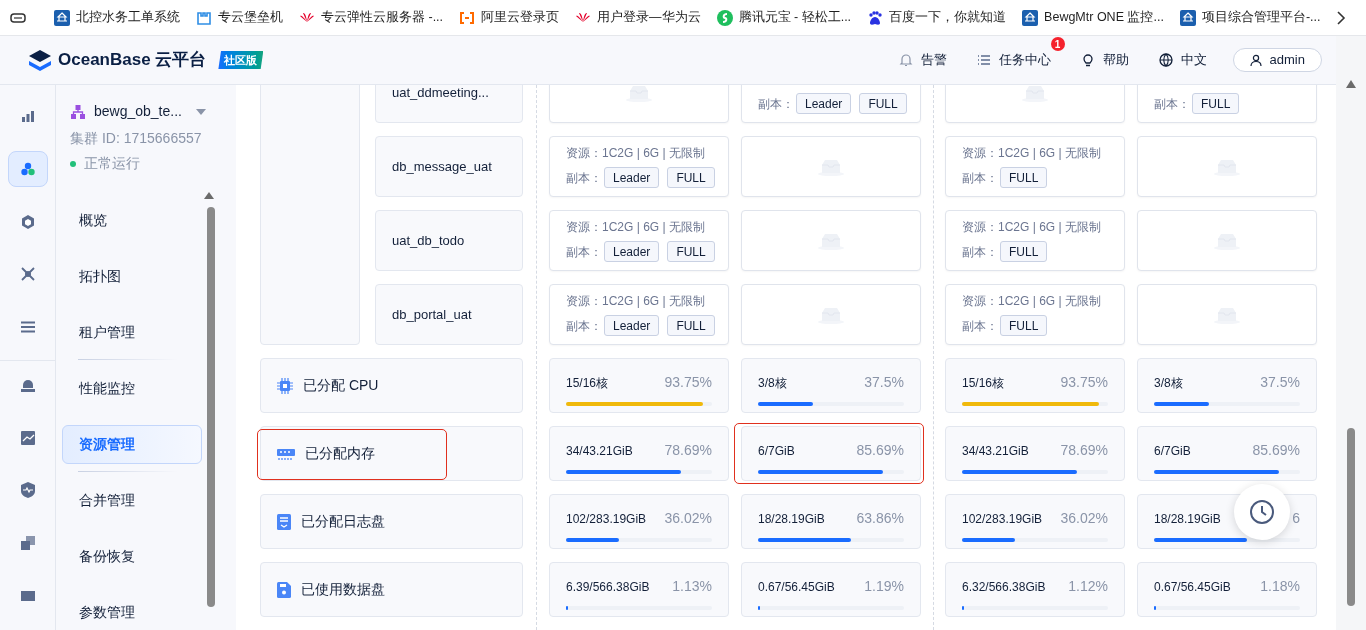  I want to click on circles-icon, so click(27, 168).